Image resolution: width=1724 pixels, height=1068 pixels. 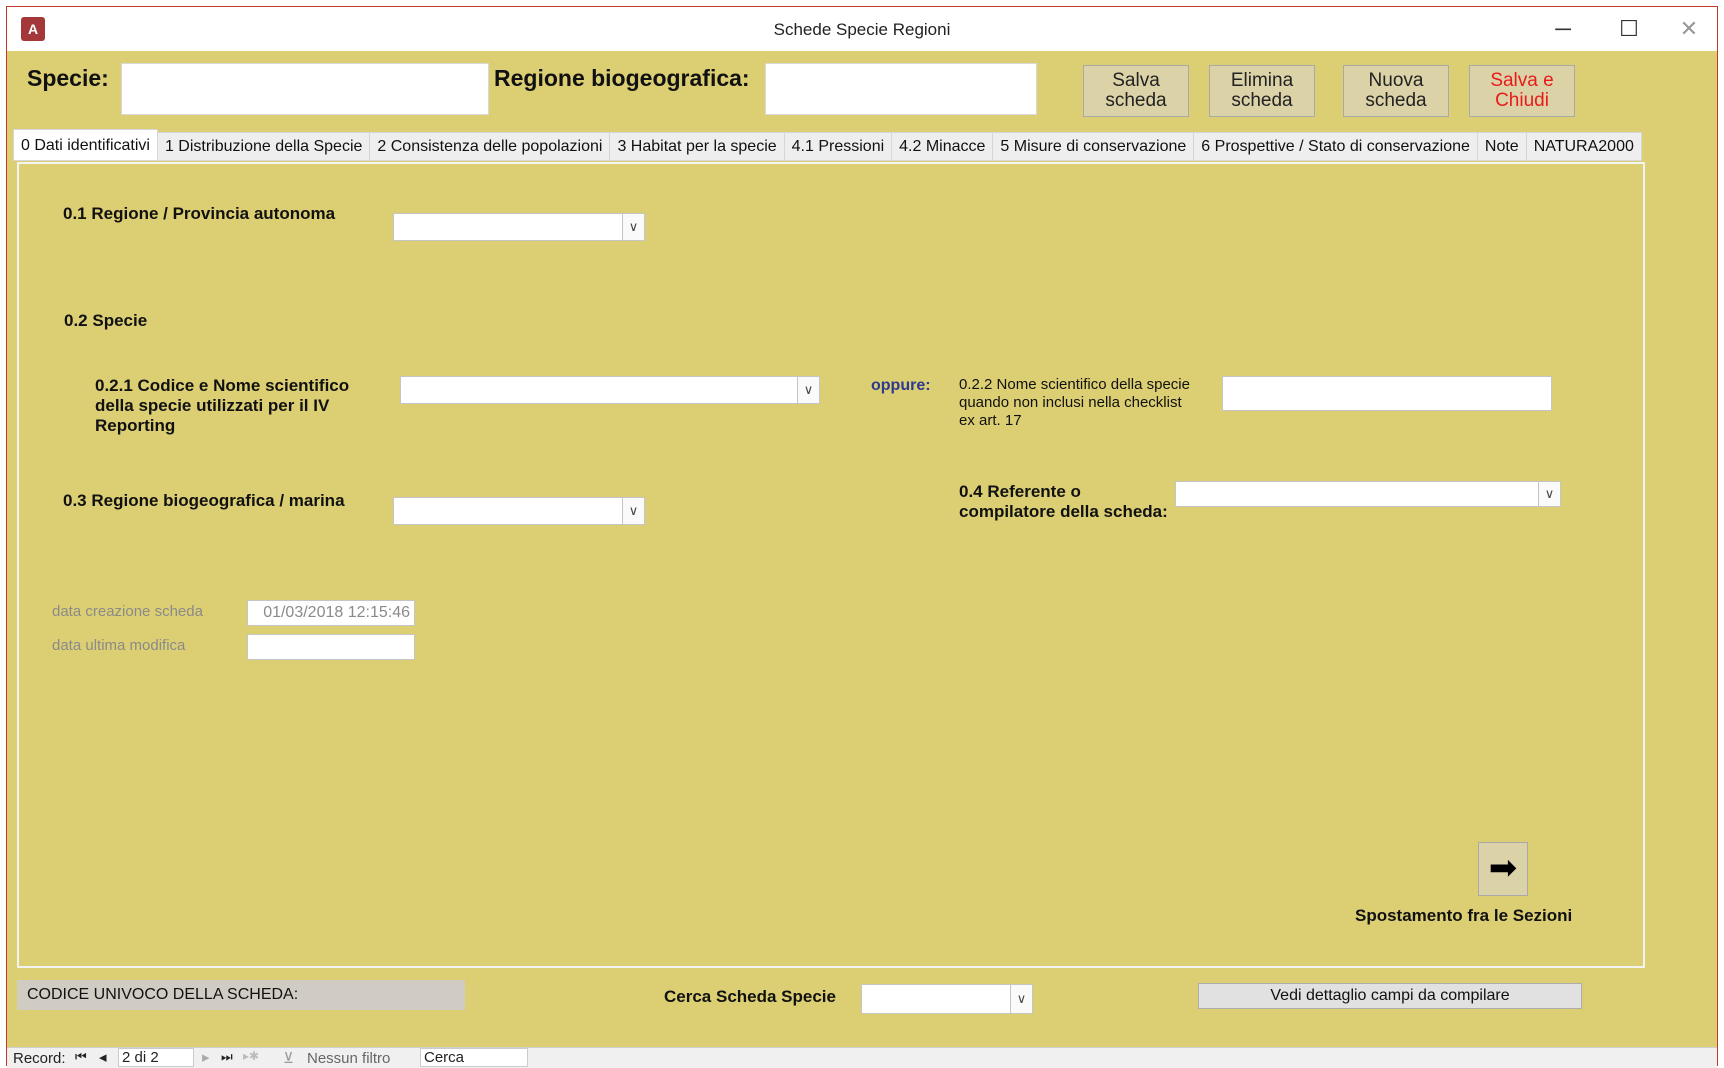 I want to click on prev-record-icon: ◂, so click(x=103, y=1057).